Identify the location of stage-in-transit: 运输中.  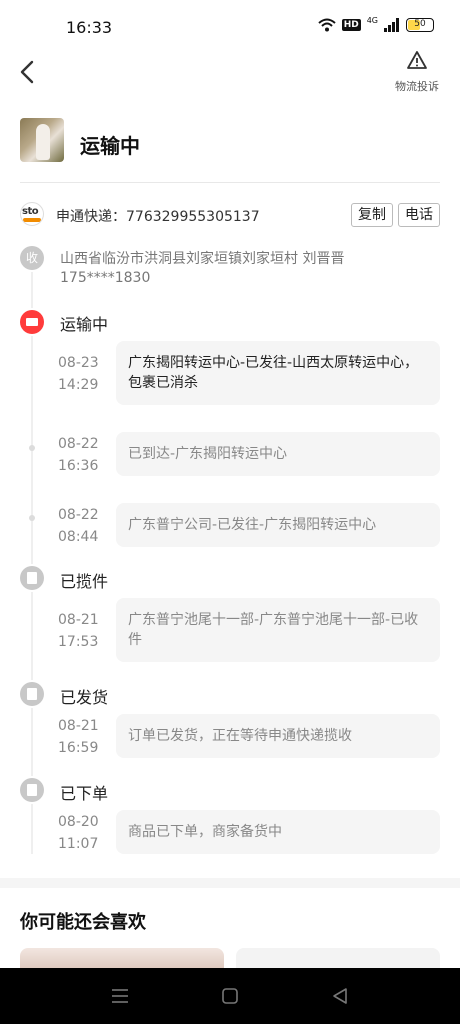
(84, 324).